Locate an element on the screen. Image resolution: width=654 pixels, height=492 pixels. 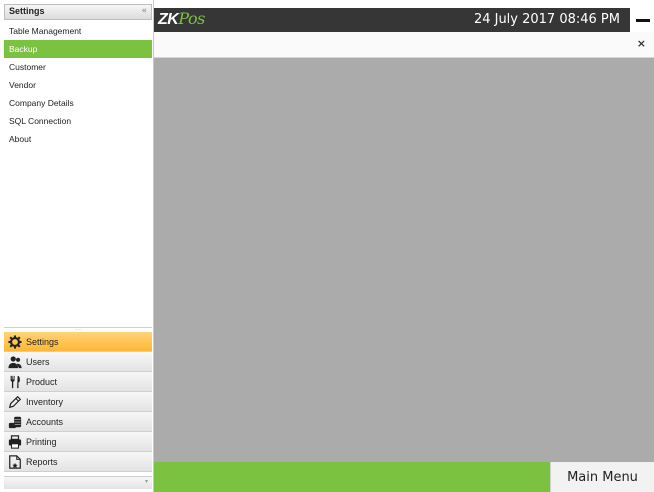
pencil-ruler-icon is located at coordinates (15, 402).